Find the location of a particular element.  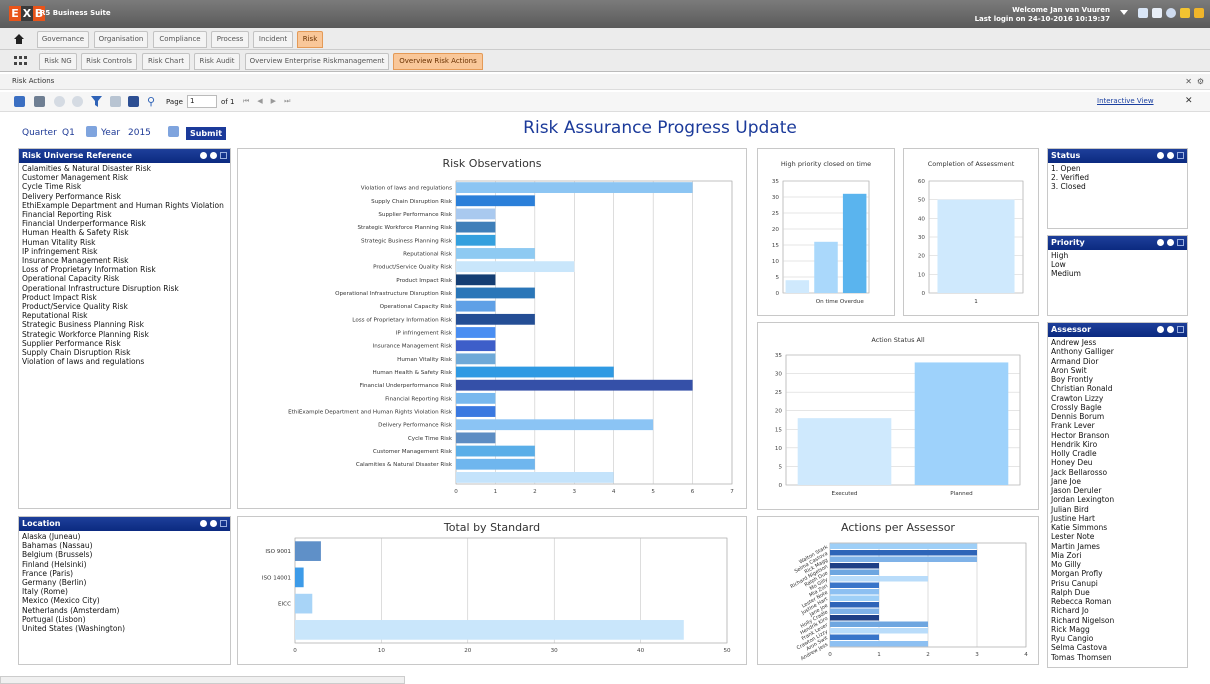

print-icon is located at coordinates (39, 101).